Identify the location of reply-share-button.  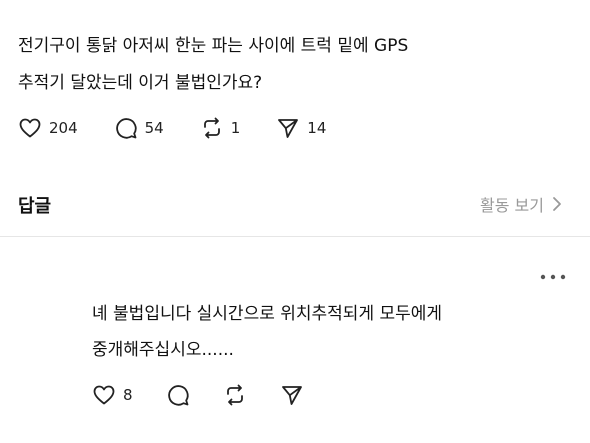
(292, 395).